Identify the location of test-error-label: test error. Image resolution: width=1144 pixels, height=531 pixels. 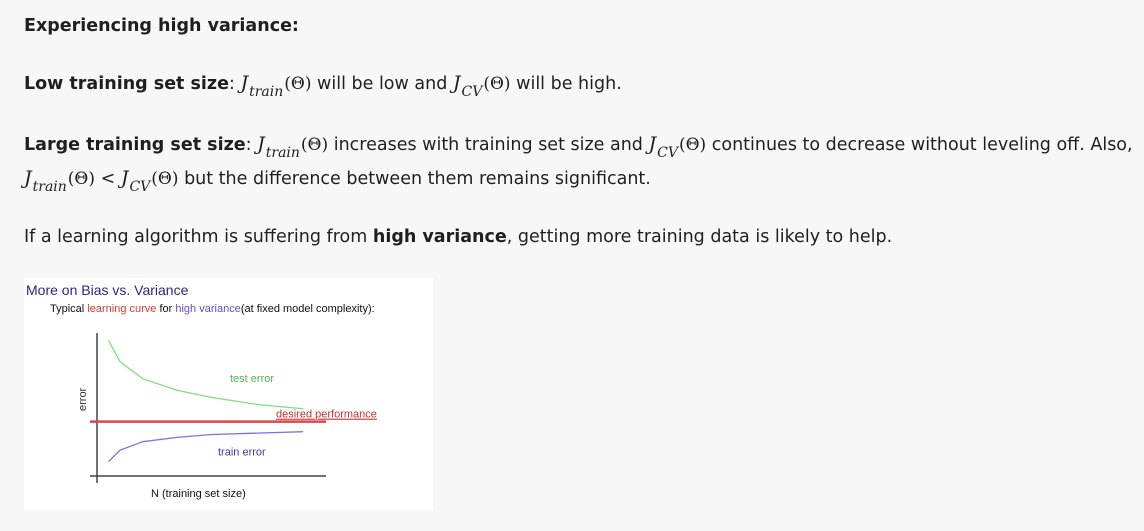
(252, 379).